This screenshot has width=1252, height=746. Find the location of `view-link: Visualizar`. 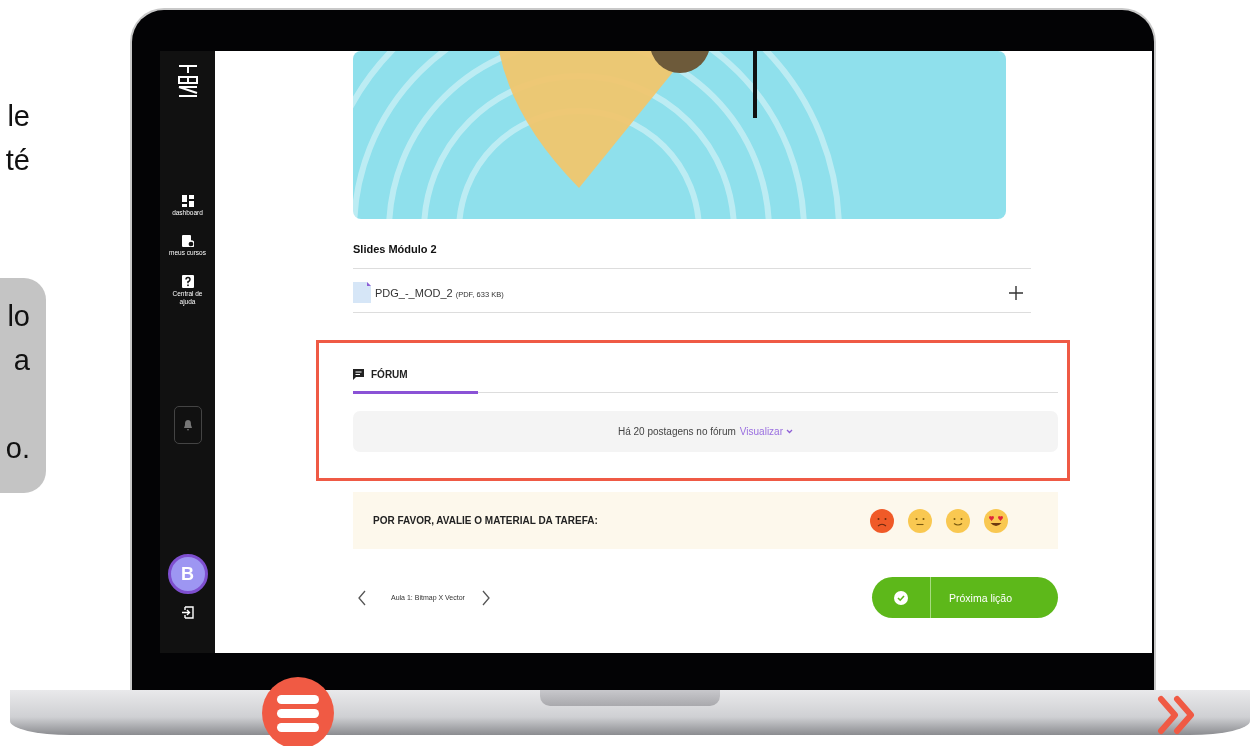

view-link: Visualizar is located at coordinates (766, 431).